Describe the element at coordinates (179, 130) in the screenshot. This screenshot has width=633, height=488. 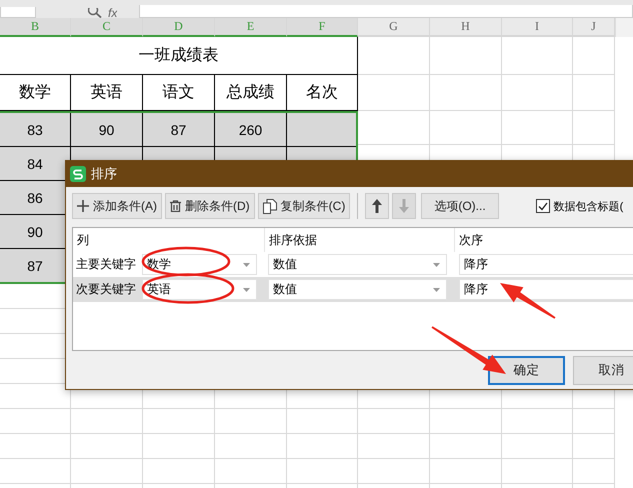
I see `table-cell: 87` at that location.